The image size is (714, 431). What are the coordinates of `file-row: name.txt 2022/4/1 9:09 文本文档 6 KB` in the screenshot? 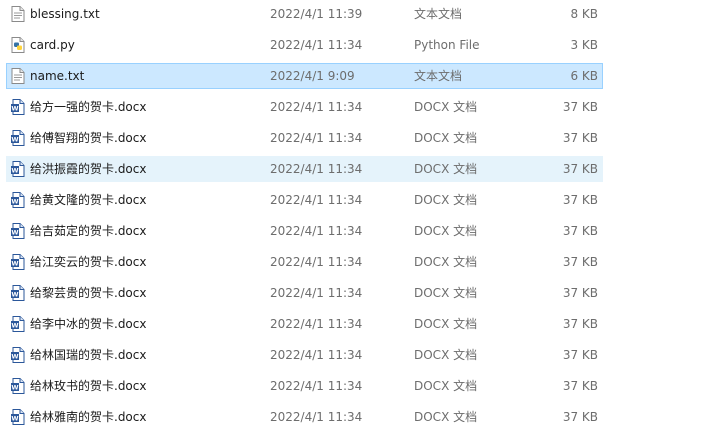 It's located at (304, 76).